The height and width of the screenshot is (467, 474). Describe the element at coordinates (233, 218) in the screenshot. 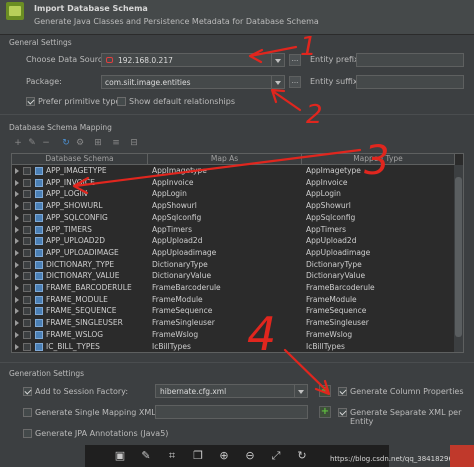

I see `table-row: APP_SQLCONFIG AppSqlconfig AppSqlconfig` at that location.